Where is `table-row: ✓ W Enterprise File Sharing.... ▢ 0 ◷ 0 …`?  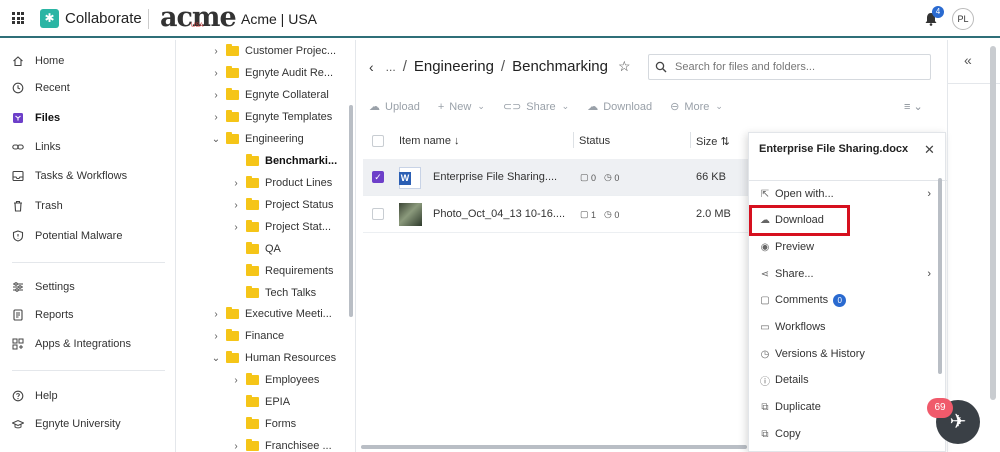 table-row: ✓ W Enterprise File Sharing.... ▢ 0 ◷ 0 … is located at coordinates (555, 177).